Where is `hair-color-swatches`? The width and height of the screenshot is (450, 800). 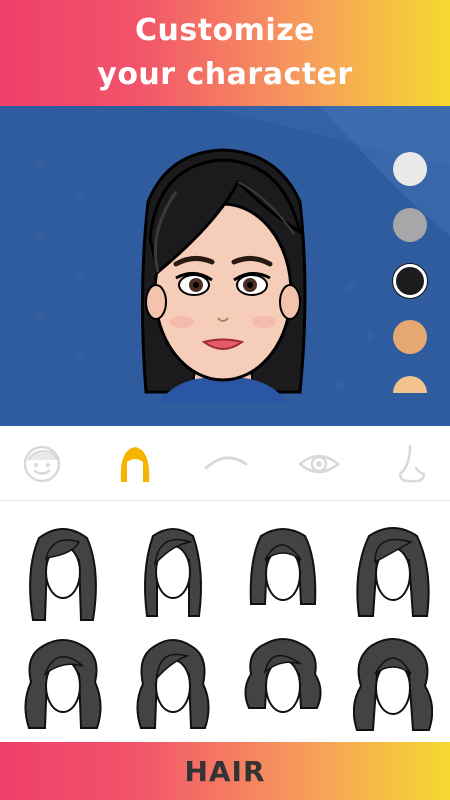 hair-color-swatches is located at coordinates (411, 272).